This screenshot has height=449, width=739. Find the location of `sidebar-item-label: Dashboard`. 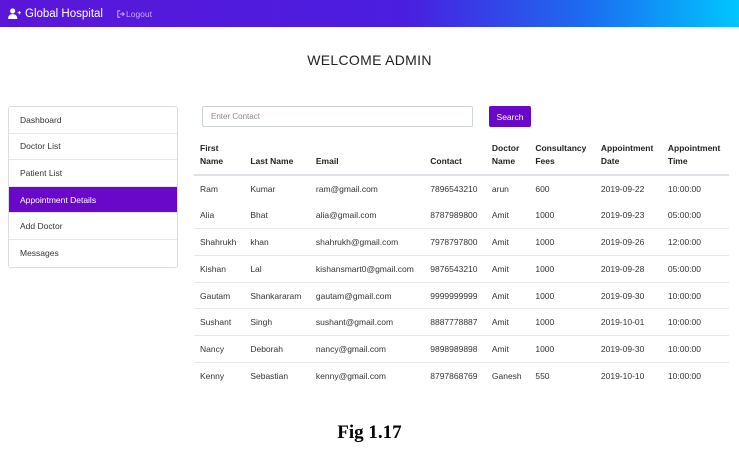

sidebar-item-label: Dashboard is located at coordinates (41, 119).